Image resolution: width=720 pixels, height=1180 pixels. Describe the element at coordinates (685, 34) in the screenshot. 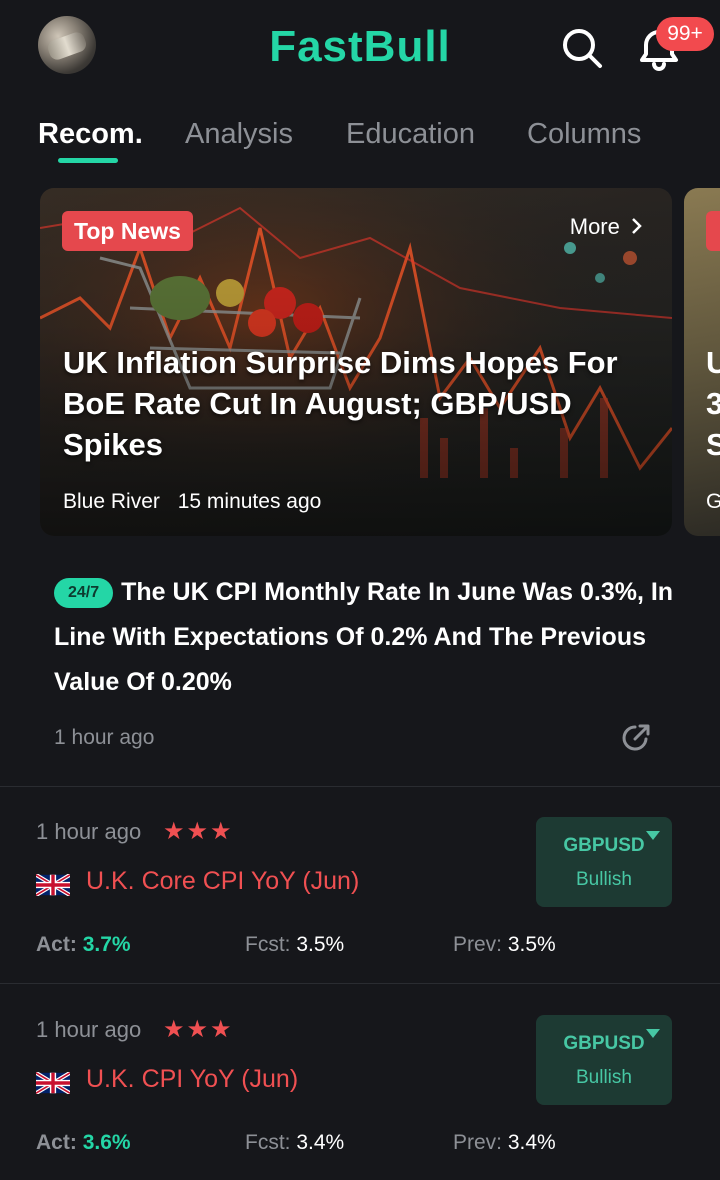

I see `notification-badge: 99+` at that location.